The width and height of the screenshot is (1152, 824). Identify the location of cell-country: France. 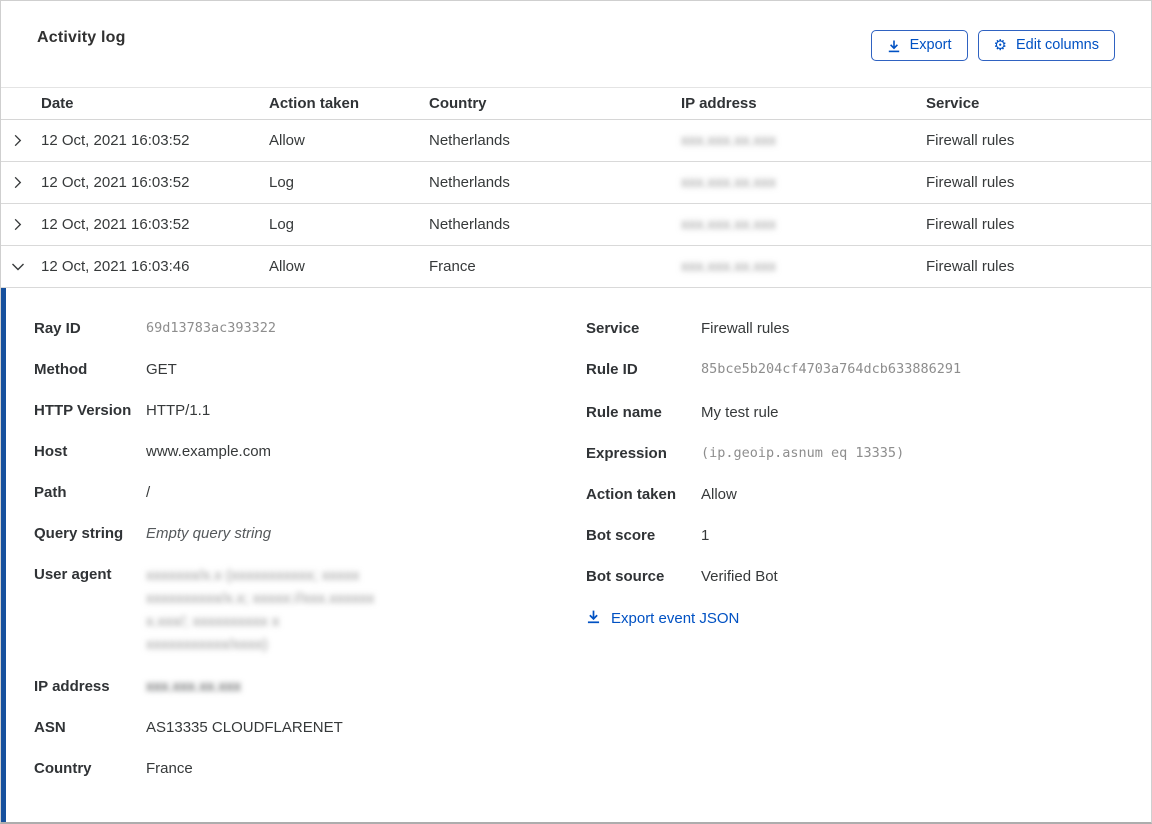
(452, 266).